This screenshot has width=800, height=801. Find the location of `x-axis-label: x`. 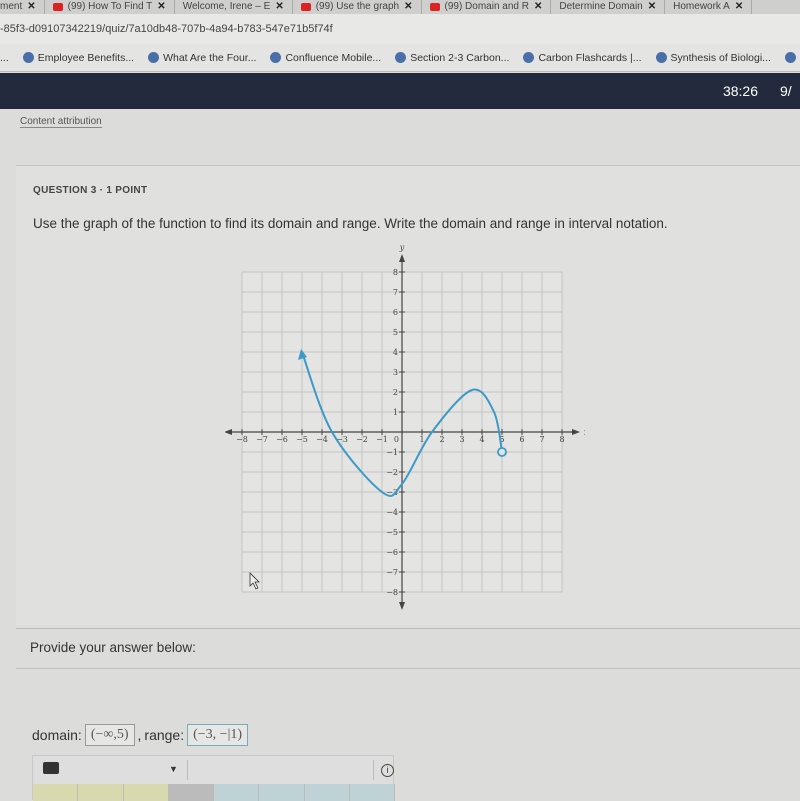

x-axis-label: x is located at coordinates (584, 432).